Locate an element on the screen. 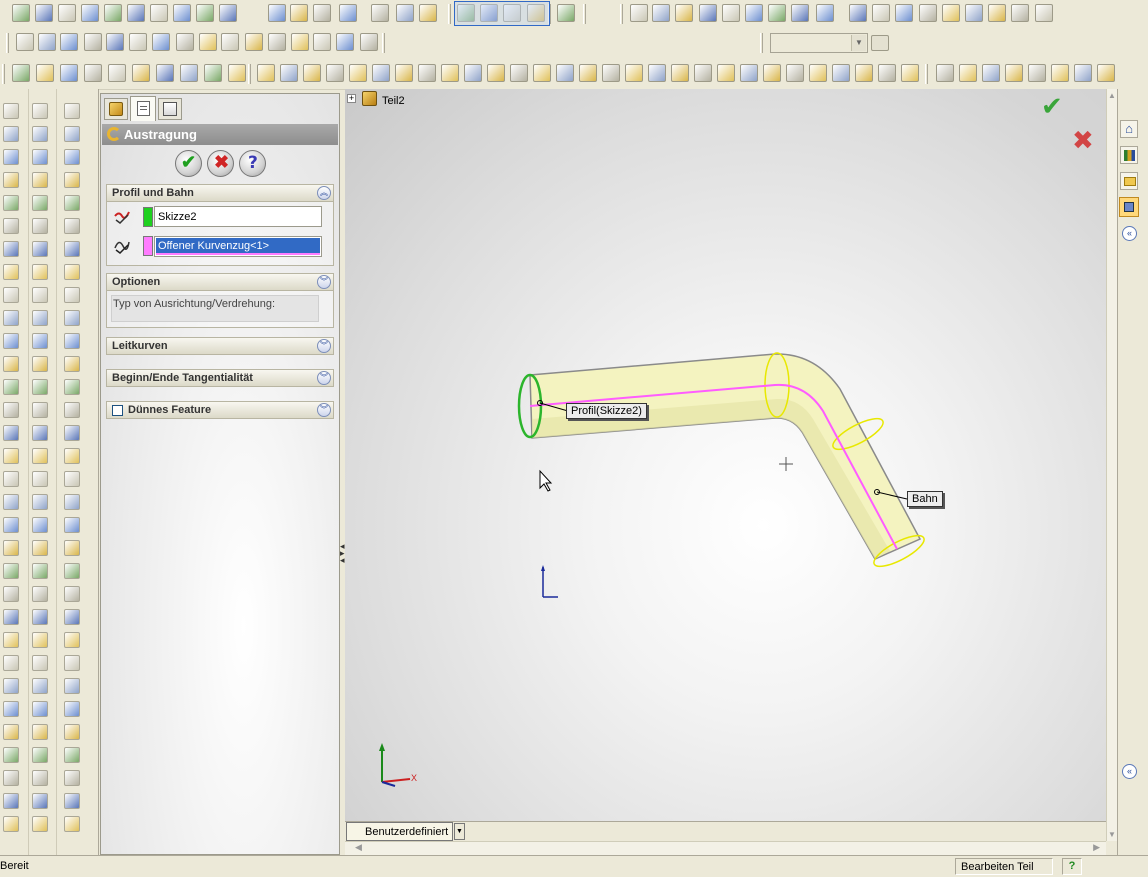  part-name: Teil2 is located at coordinates (393, 101).